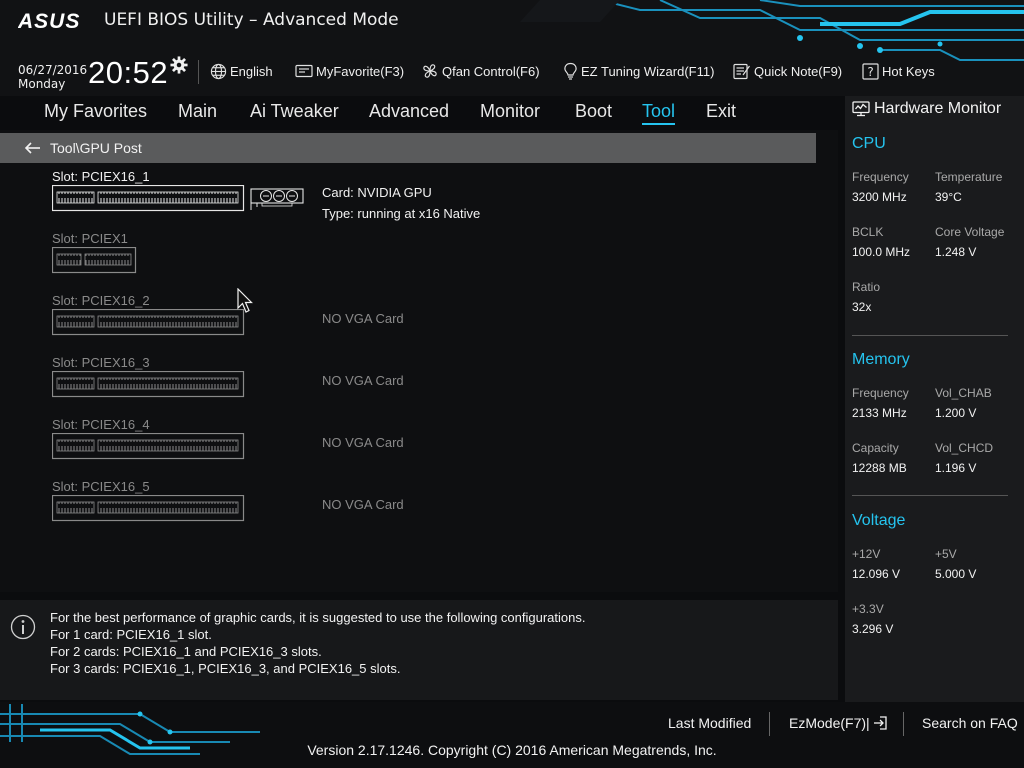 The height and width of the screenshot is (768, 1024). Describe the element at coordinates (879, 197) in the screenshot. I see `cpu-frequency-value: 3200 MHz` at that location.